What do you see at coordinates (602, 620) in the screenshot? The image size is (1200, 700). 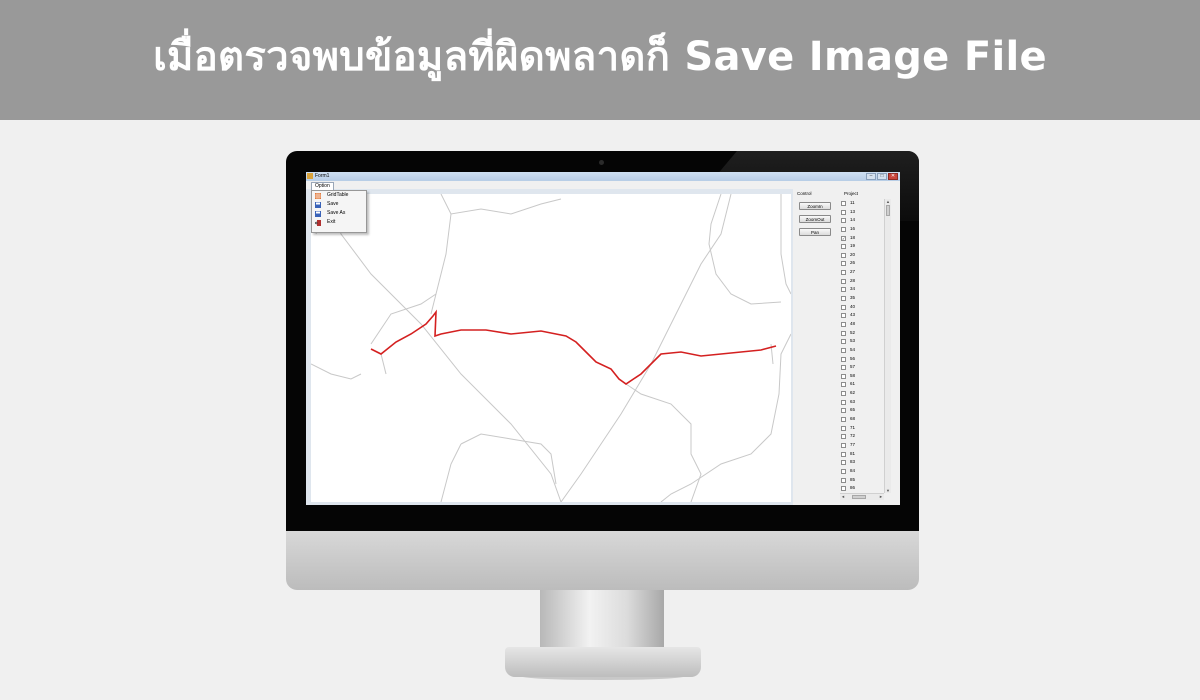 I see `monitor-stand-neck` at bounding box center [602, 620].